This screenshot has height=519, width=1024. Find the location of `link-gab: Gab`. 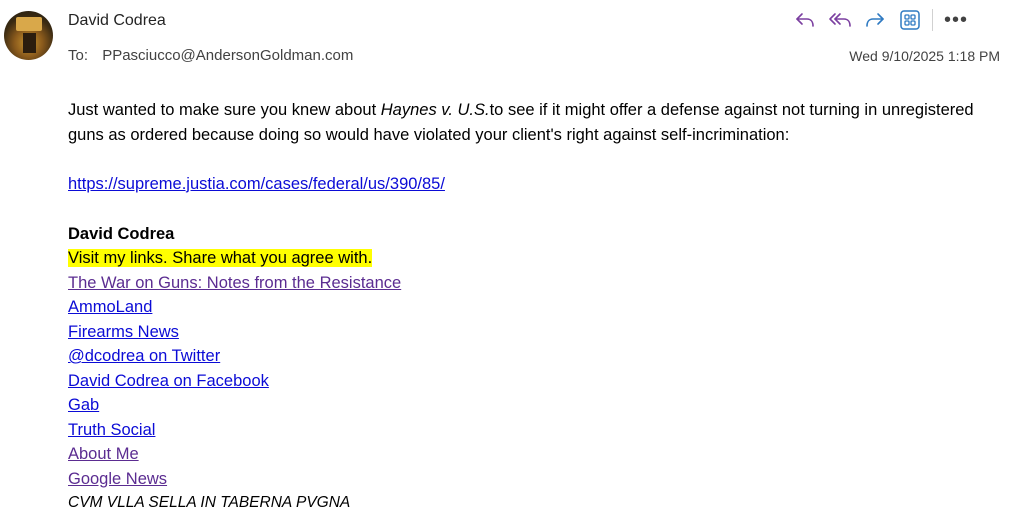

link-gab: Gab is located at coordinates (83, 405).